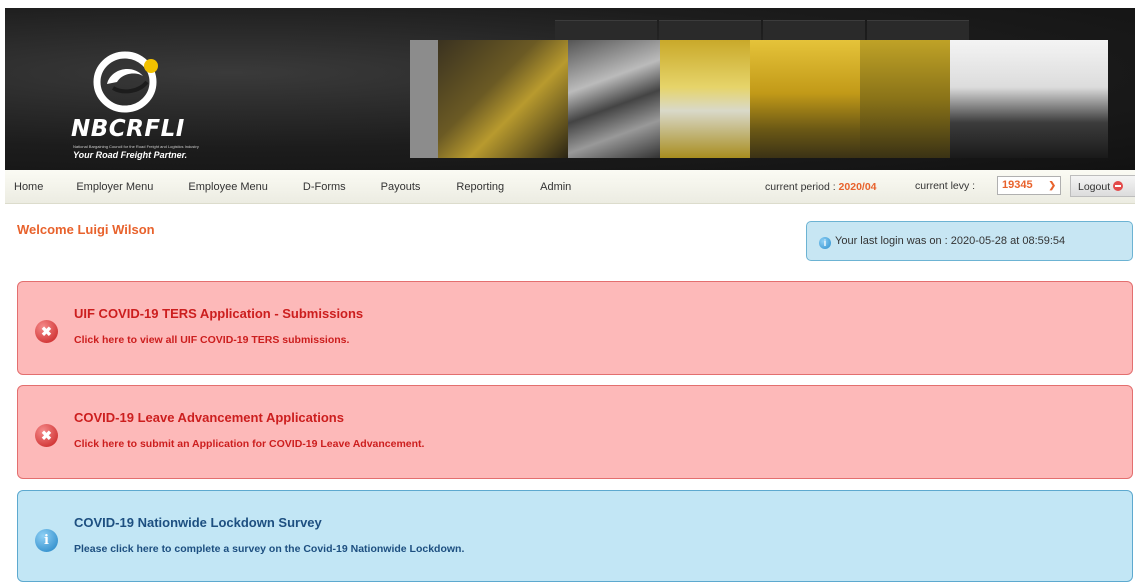 The height and width of the screenshot is (582, 1135). I want to click on nav-item-payouts: Payouts, so click(401, 187).